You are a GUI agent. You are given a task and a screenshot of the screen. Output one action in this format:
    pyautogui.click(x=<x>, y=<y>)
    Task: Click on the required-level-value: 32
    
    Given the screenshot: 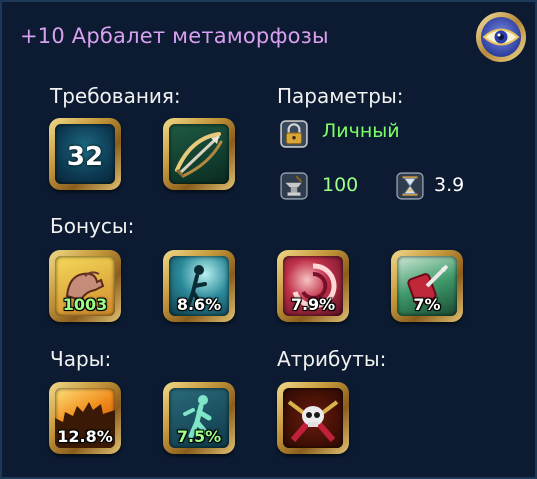 What is the action you would take?
    pyautogui.click(x=85, y=157)
    